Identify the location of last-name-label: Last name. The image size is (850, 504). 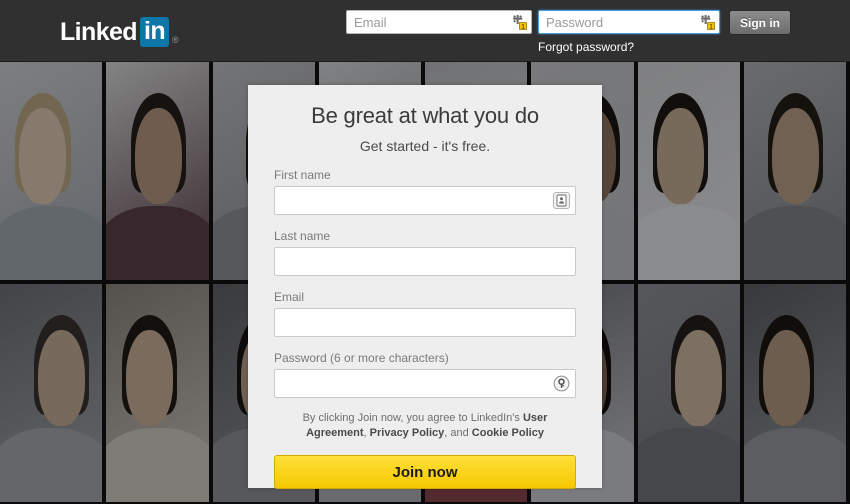
(302, 236).